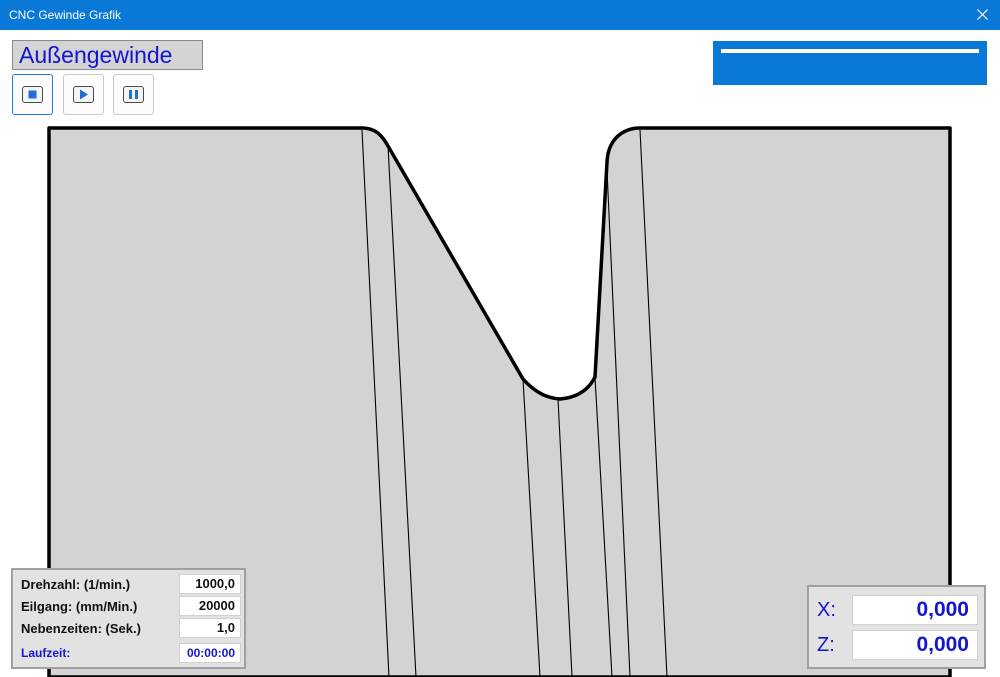 Image resolution: width=1000 pixels, height=677 pixels. I want to click on drehzahl-field: 1000,0, so click(210, 584).